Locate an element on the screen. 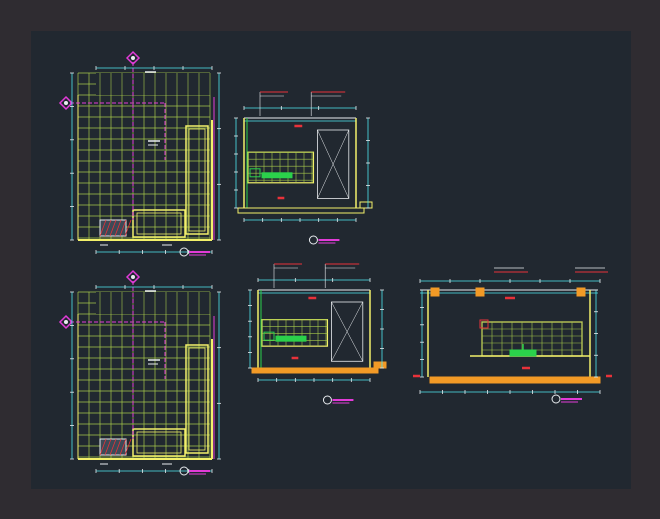 This screenshot has width=660, height=519. basin is located at coordinates (523, 353).